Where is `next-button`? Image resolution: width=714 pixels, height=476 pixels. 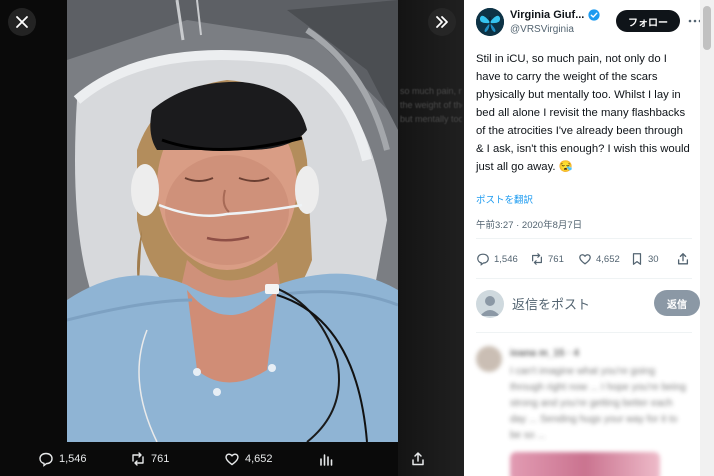
next-button is located at coordinates (442, 22).